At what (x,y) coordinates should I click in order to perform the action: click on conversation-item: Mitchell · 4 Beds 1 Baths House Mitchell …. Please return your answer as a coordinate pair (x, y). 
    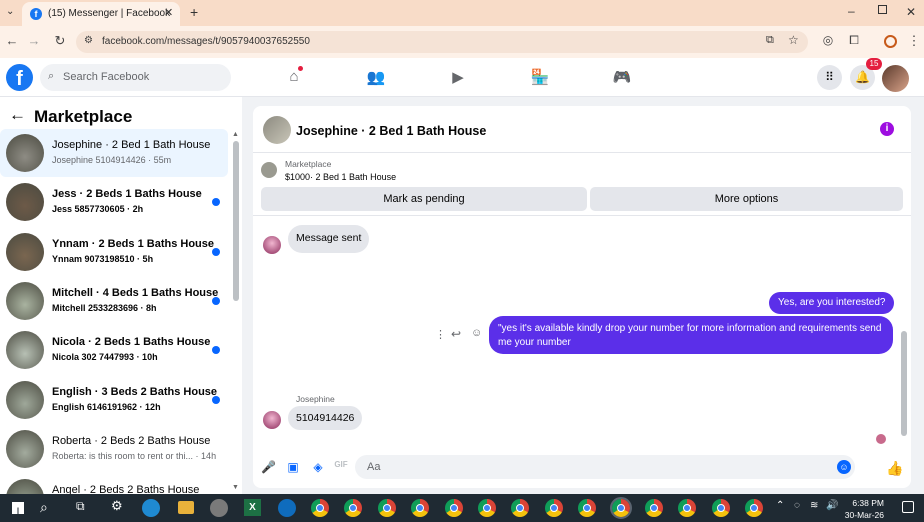
    Looking at the image, I should click on (114, 301).